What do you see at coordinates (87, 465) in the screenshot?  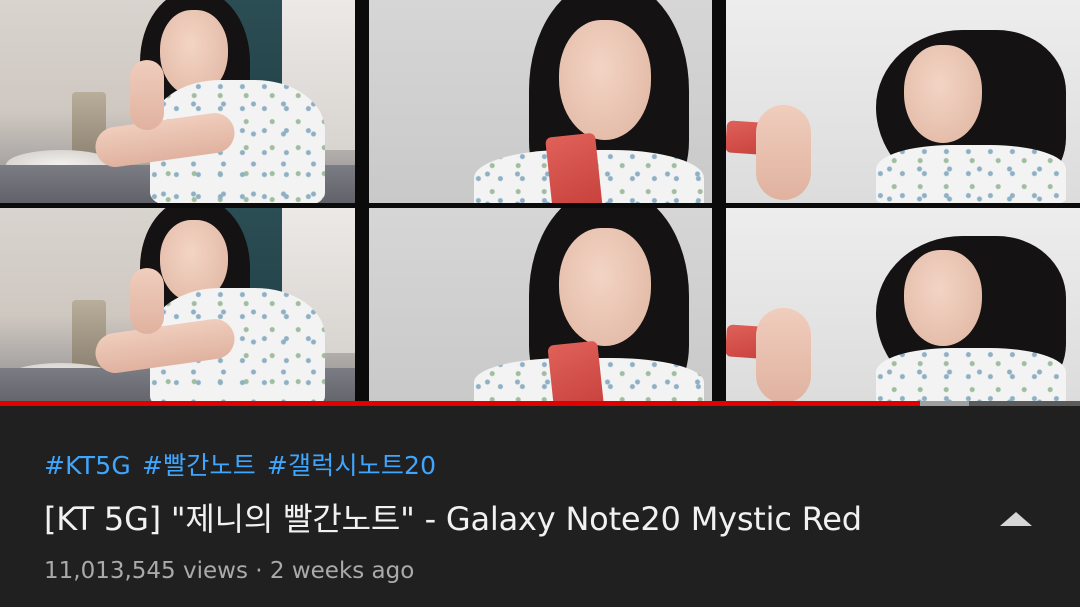 I see `hashtag-link: #KT5G` at bounding box center [87, 465].